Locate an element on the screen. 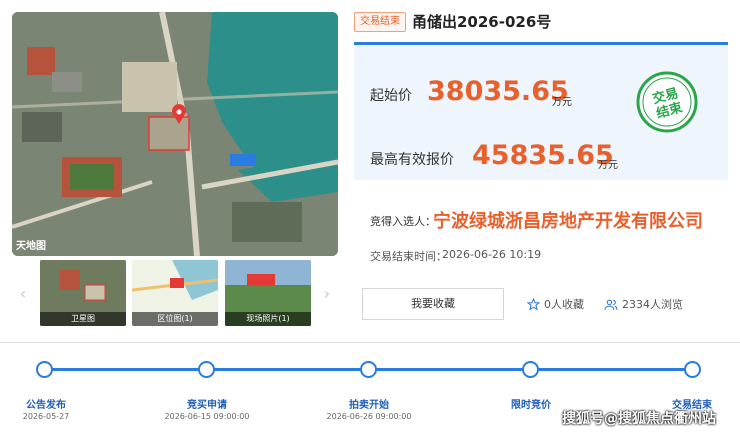 The width and height of the screenshot is (740, 435). winner-name: 宁波绿城浙昌房地产开发有限公司 is located at coordinates (568, 221).